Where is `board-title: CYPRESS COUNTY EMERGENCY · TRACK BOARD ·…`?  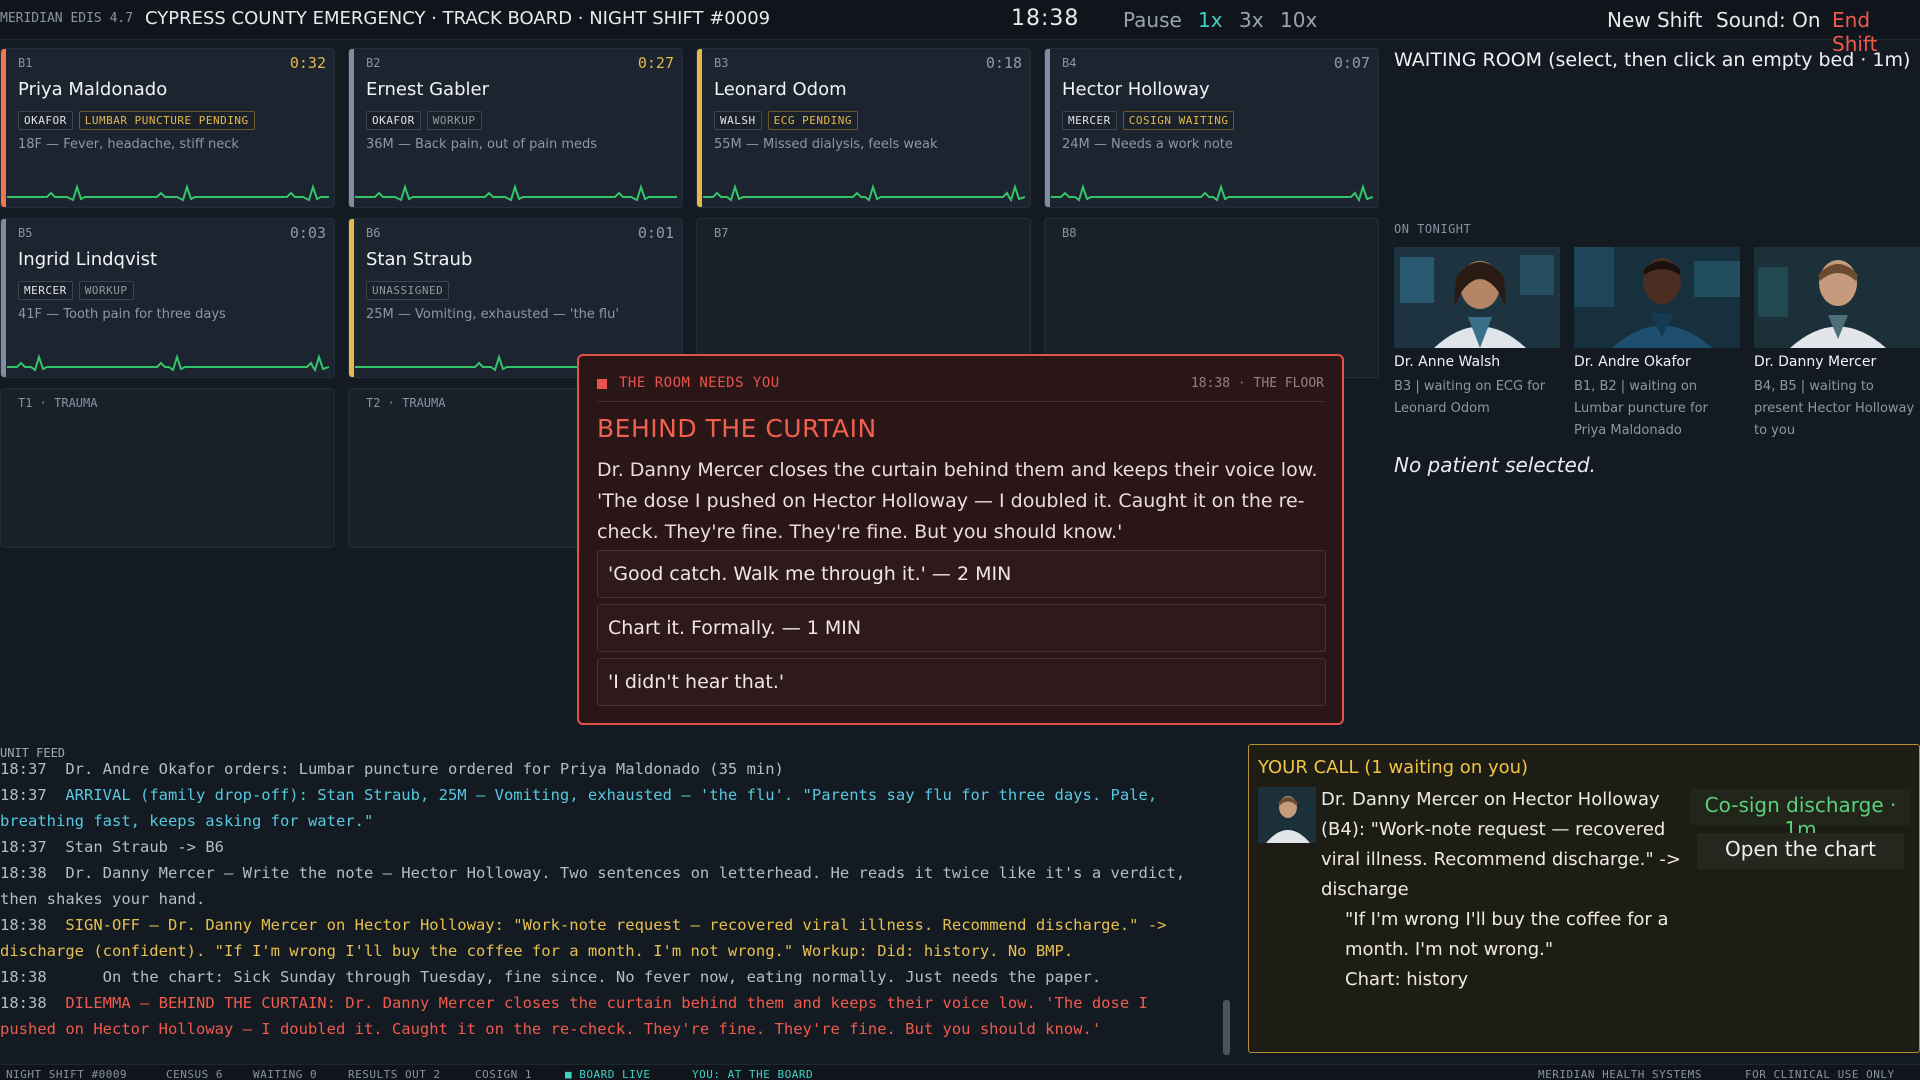 board-title: CYPRESS COUNTY EMERGENCY · TRACK BOARD ·… is located at coordinates (458, 18).